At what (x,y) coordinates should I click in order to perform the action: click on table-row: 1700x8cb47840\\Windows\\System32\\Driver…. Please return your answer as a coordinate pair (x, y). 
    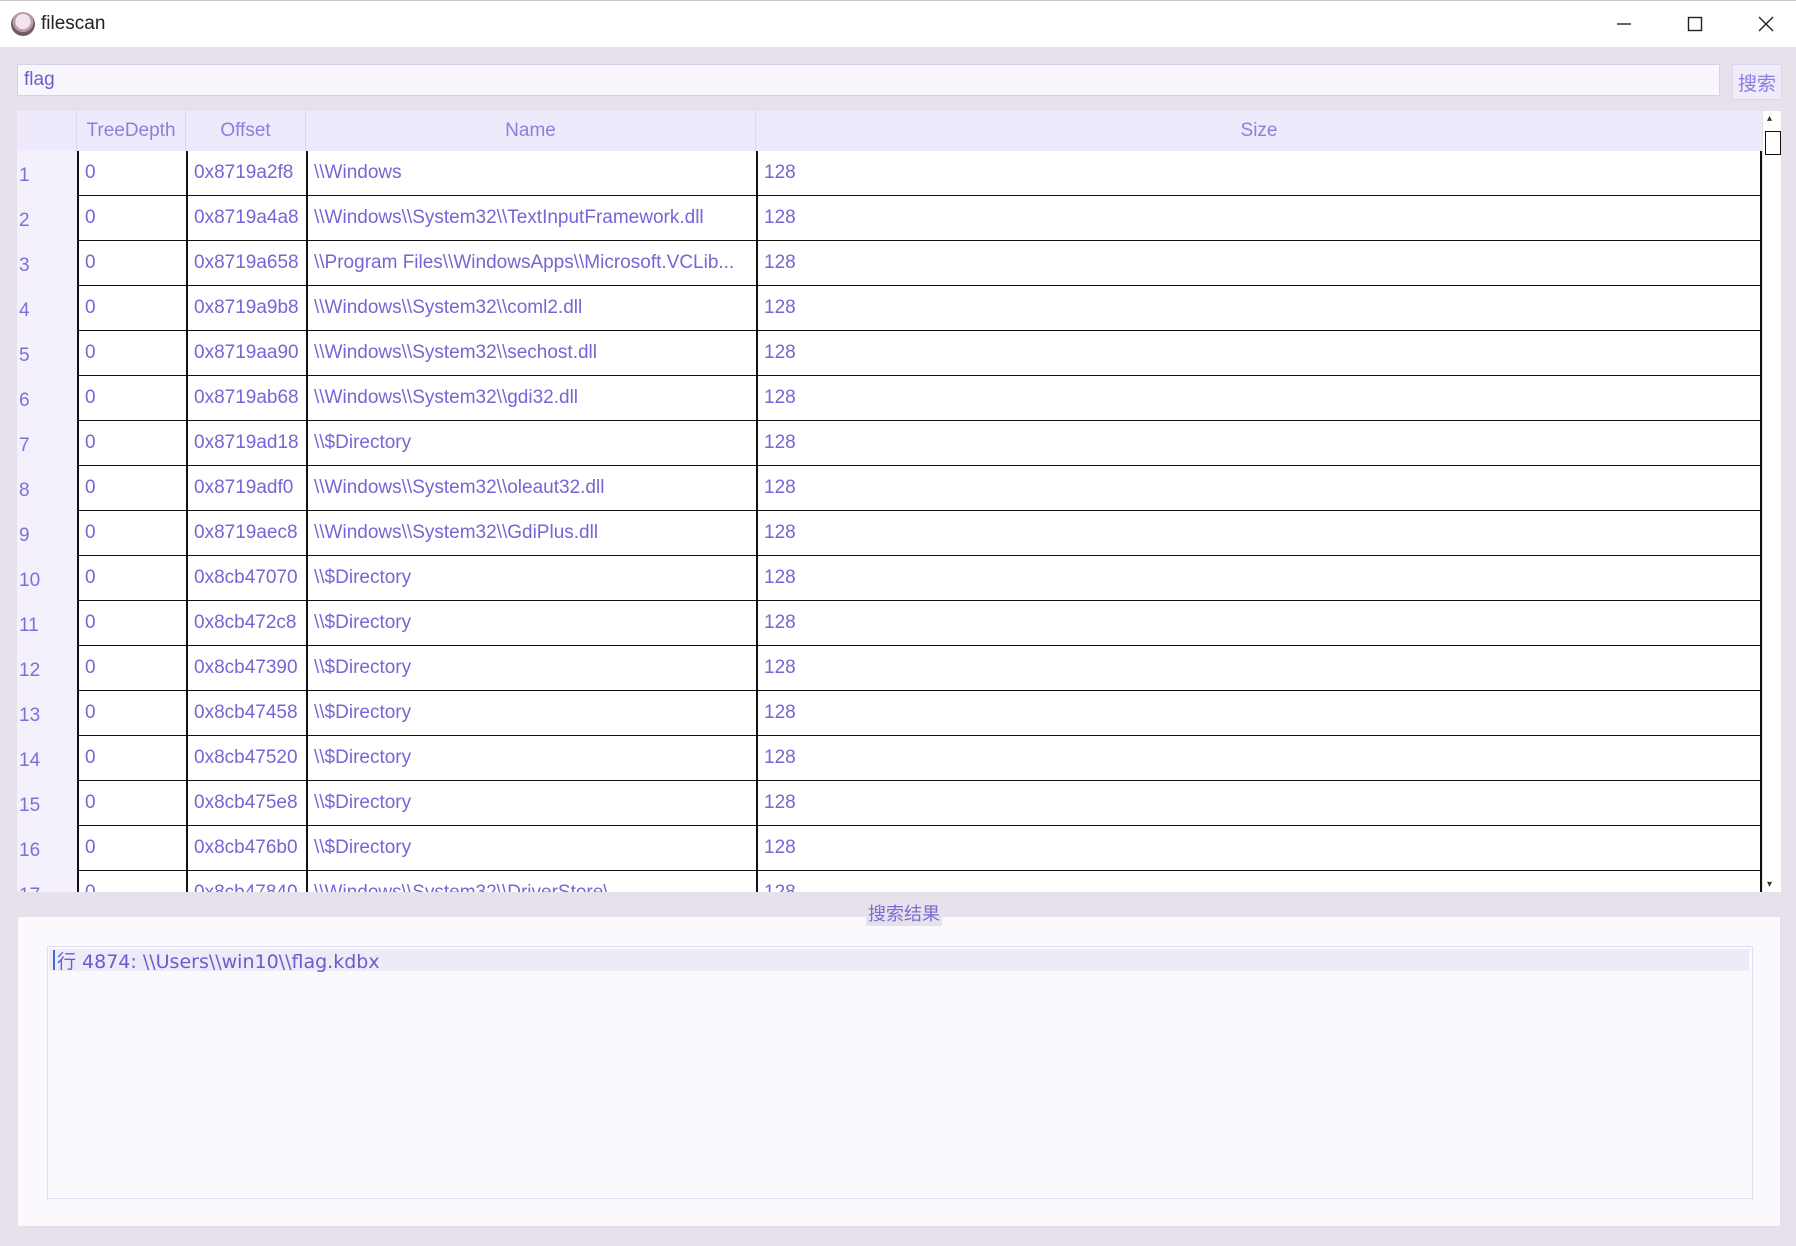
    Looking at the image, I should click on (889, 881).